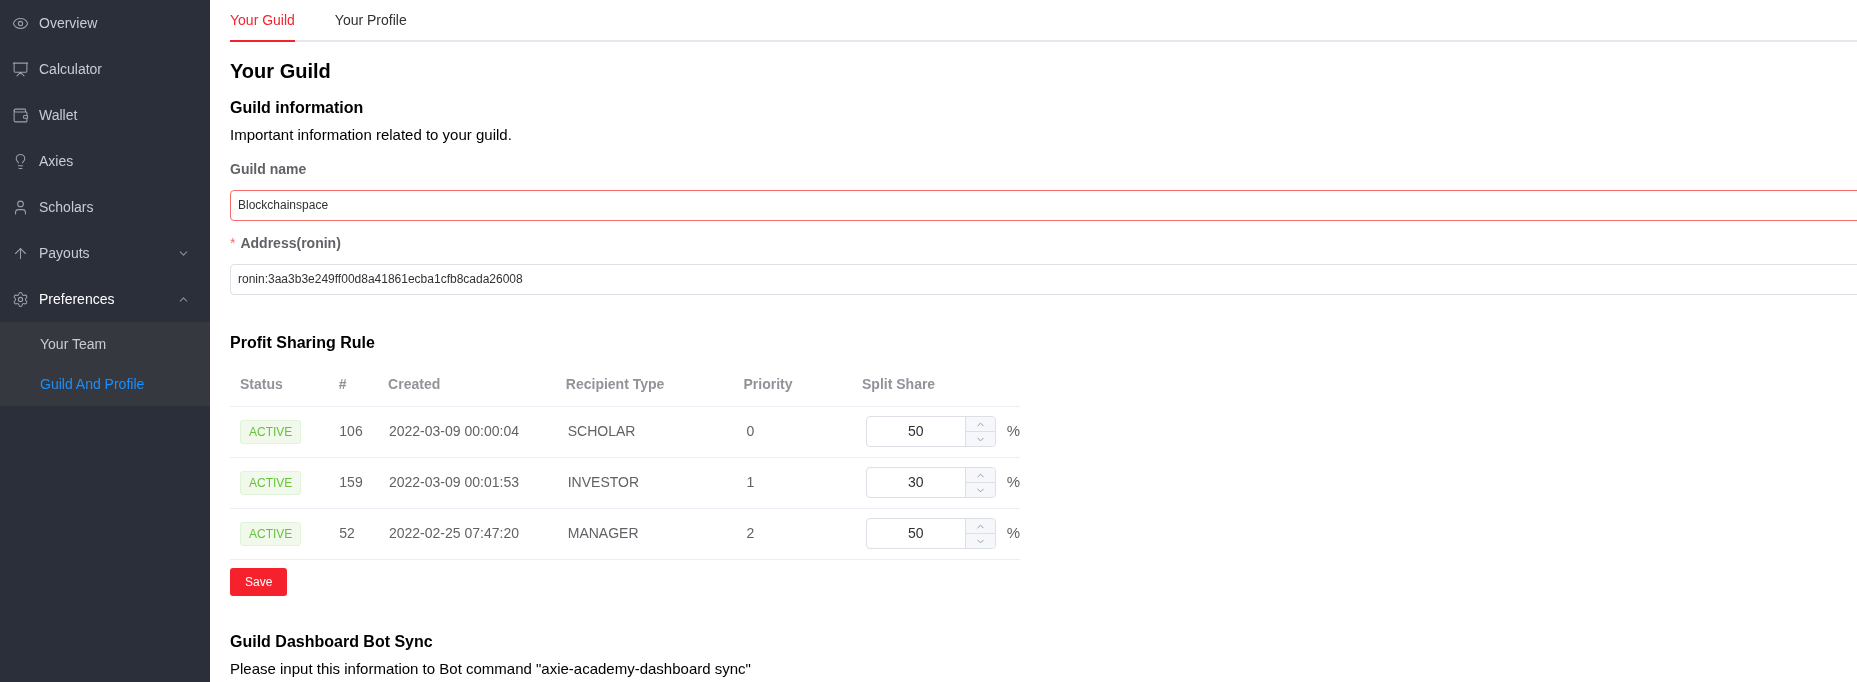  Describe the element at coordinates (453, 431) in the screenshot. I see `table-cell: 2022-03-09 00:00:04` at that location.